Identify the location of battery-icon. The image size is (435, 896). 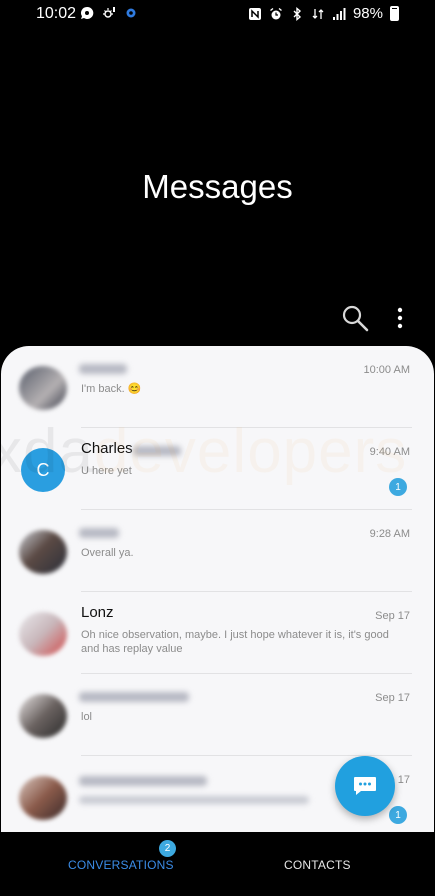
(394, 13).